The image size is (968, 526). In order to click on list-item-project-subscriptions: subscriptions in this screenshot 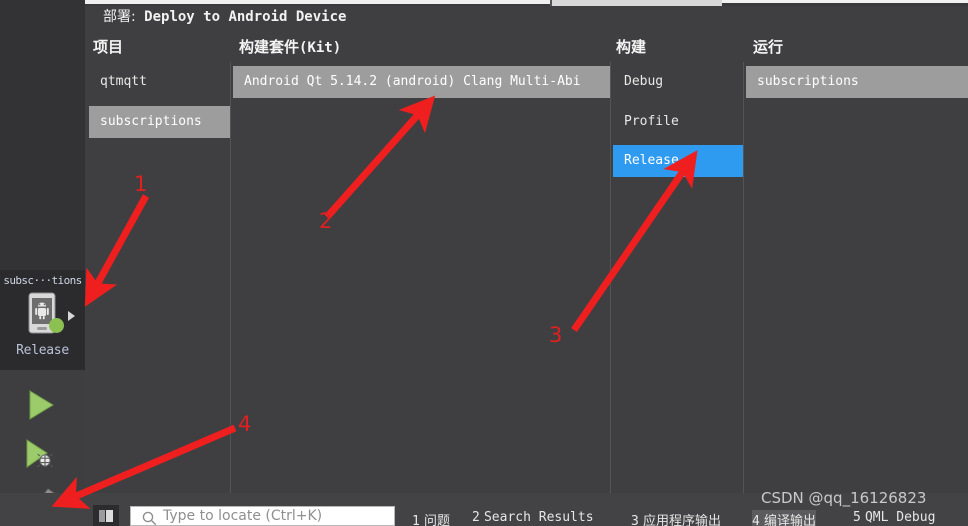, I will do `click(159, 122)`.